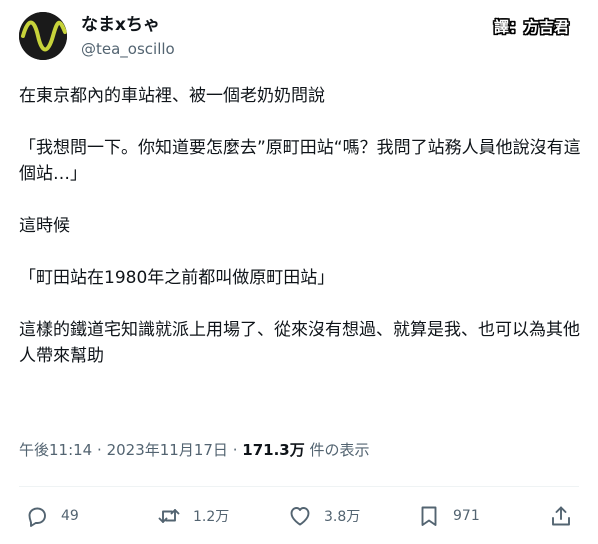  I want to click on avatar, so click(43, 36).